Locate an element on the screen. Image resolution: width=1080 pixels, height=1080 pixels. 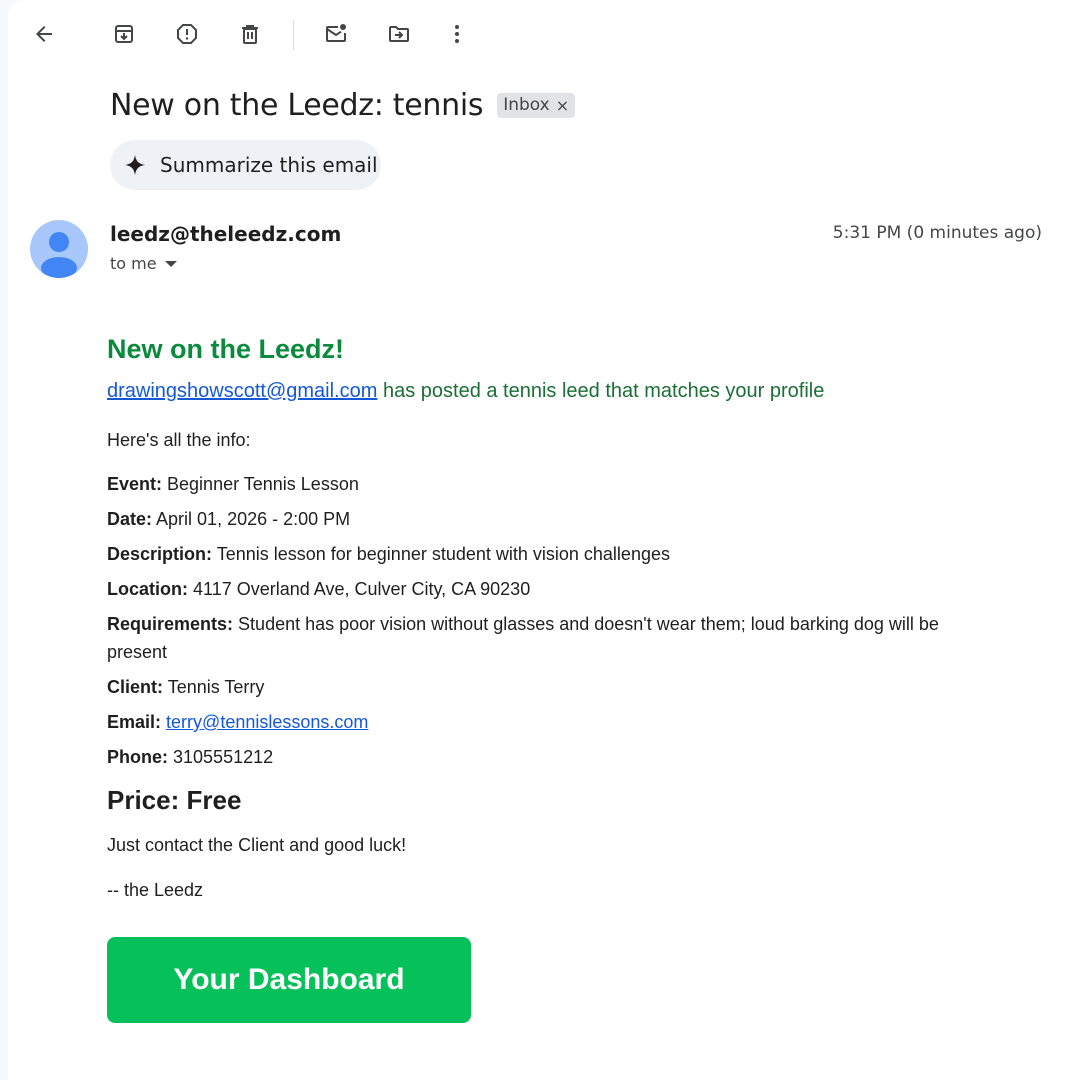
archive-icon is located at coordinates (124, 34).